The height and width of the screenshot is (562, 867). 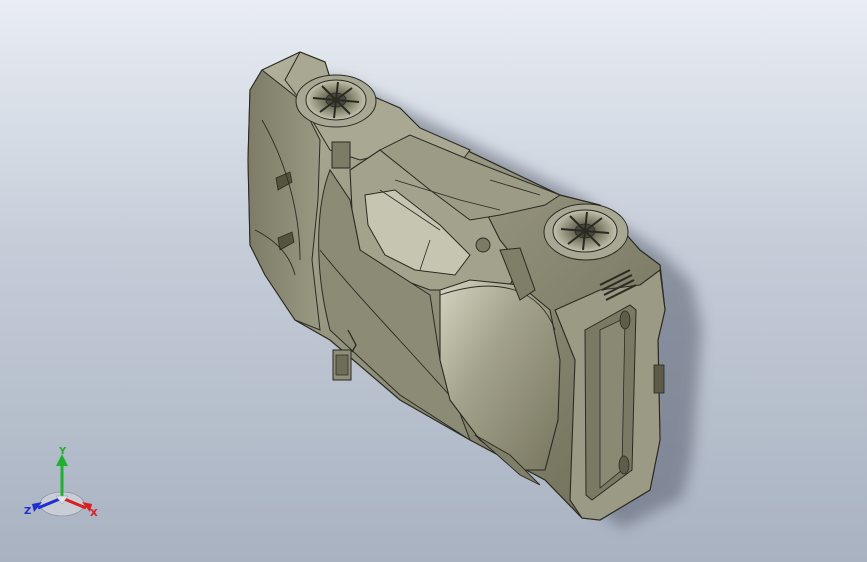 I want to click on license-plate-tab, so click(x=659, y=379).